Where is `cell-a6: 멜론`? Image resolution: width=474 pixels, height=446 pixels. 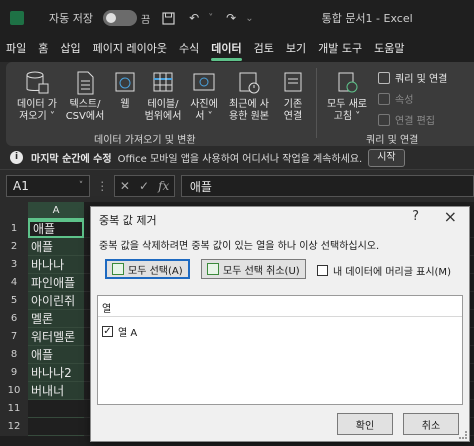
cell-a6: 멜론 is located at coordinates (56, 319).